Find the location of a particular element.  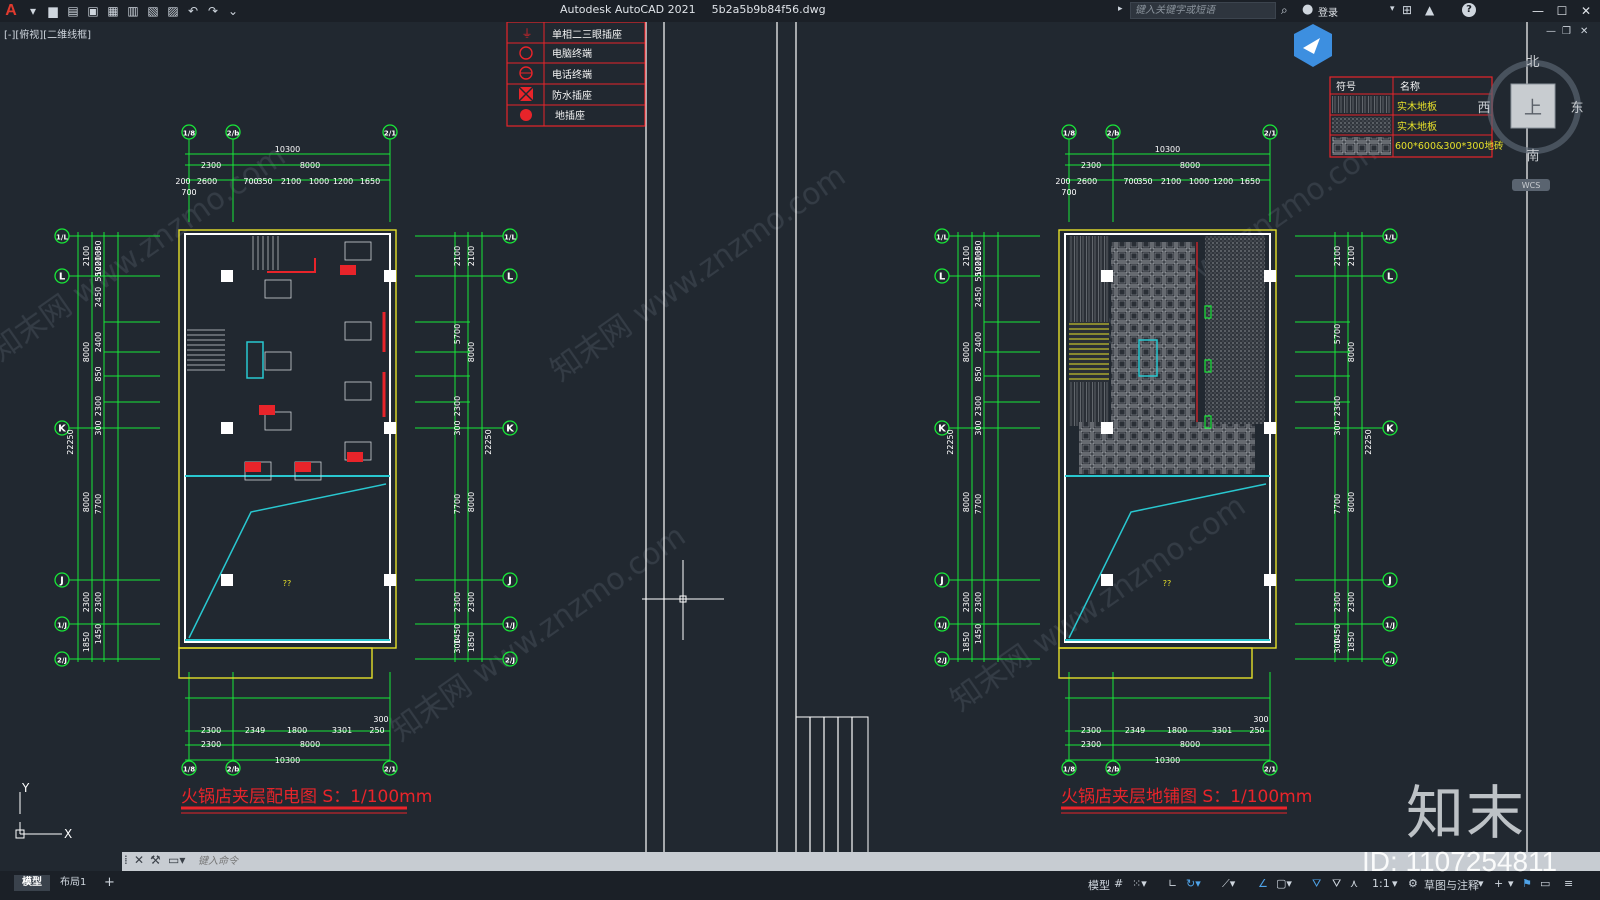

scale-dropdown-icon: ▾ is located at coordinates (1395, 883).